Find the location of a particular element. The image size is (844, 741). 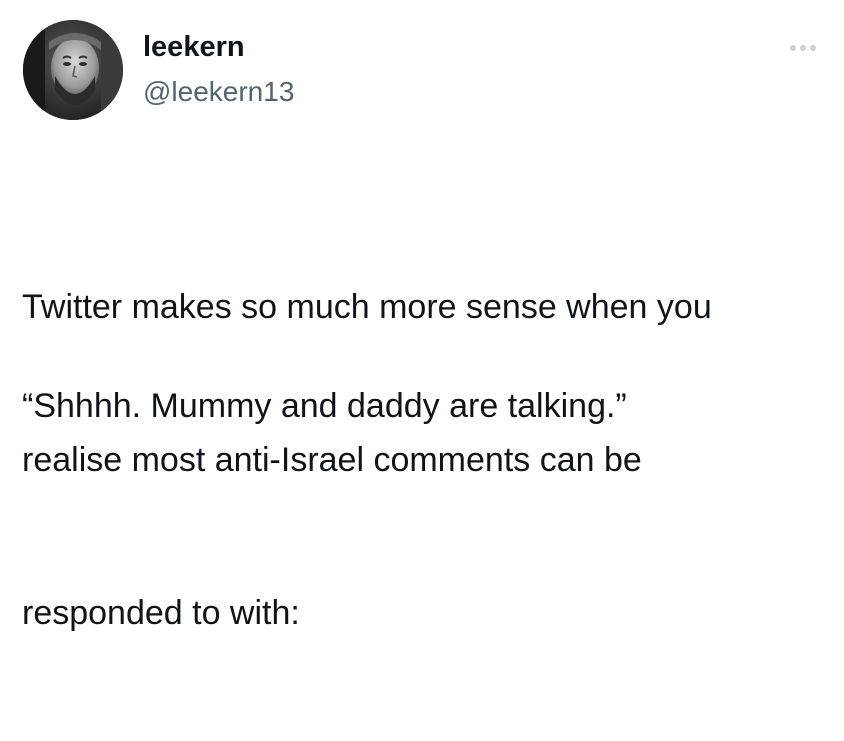

more-options-icon is located at coordinates (793, 48).